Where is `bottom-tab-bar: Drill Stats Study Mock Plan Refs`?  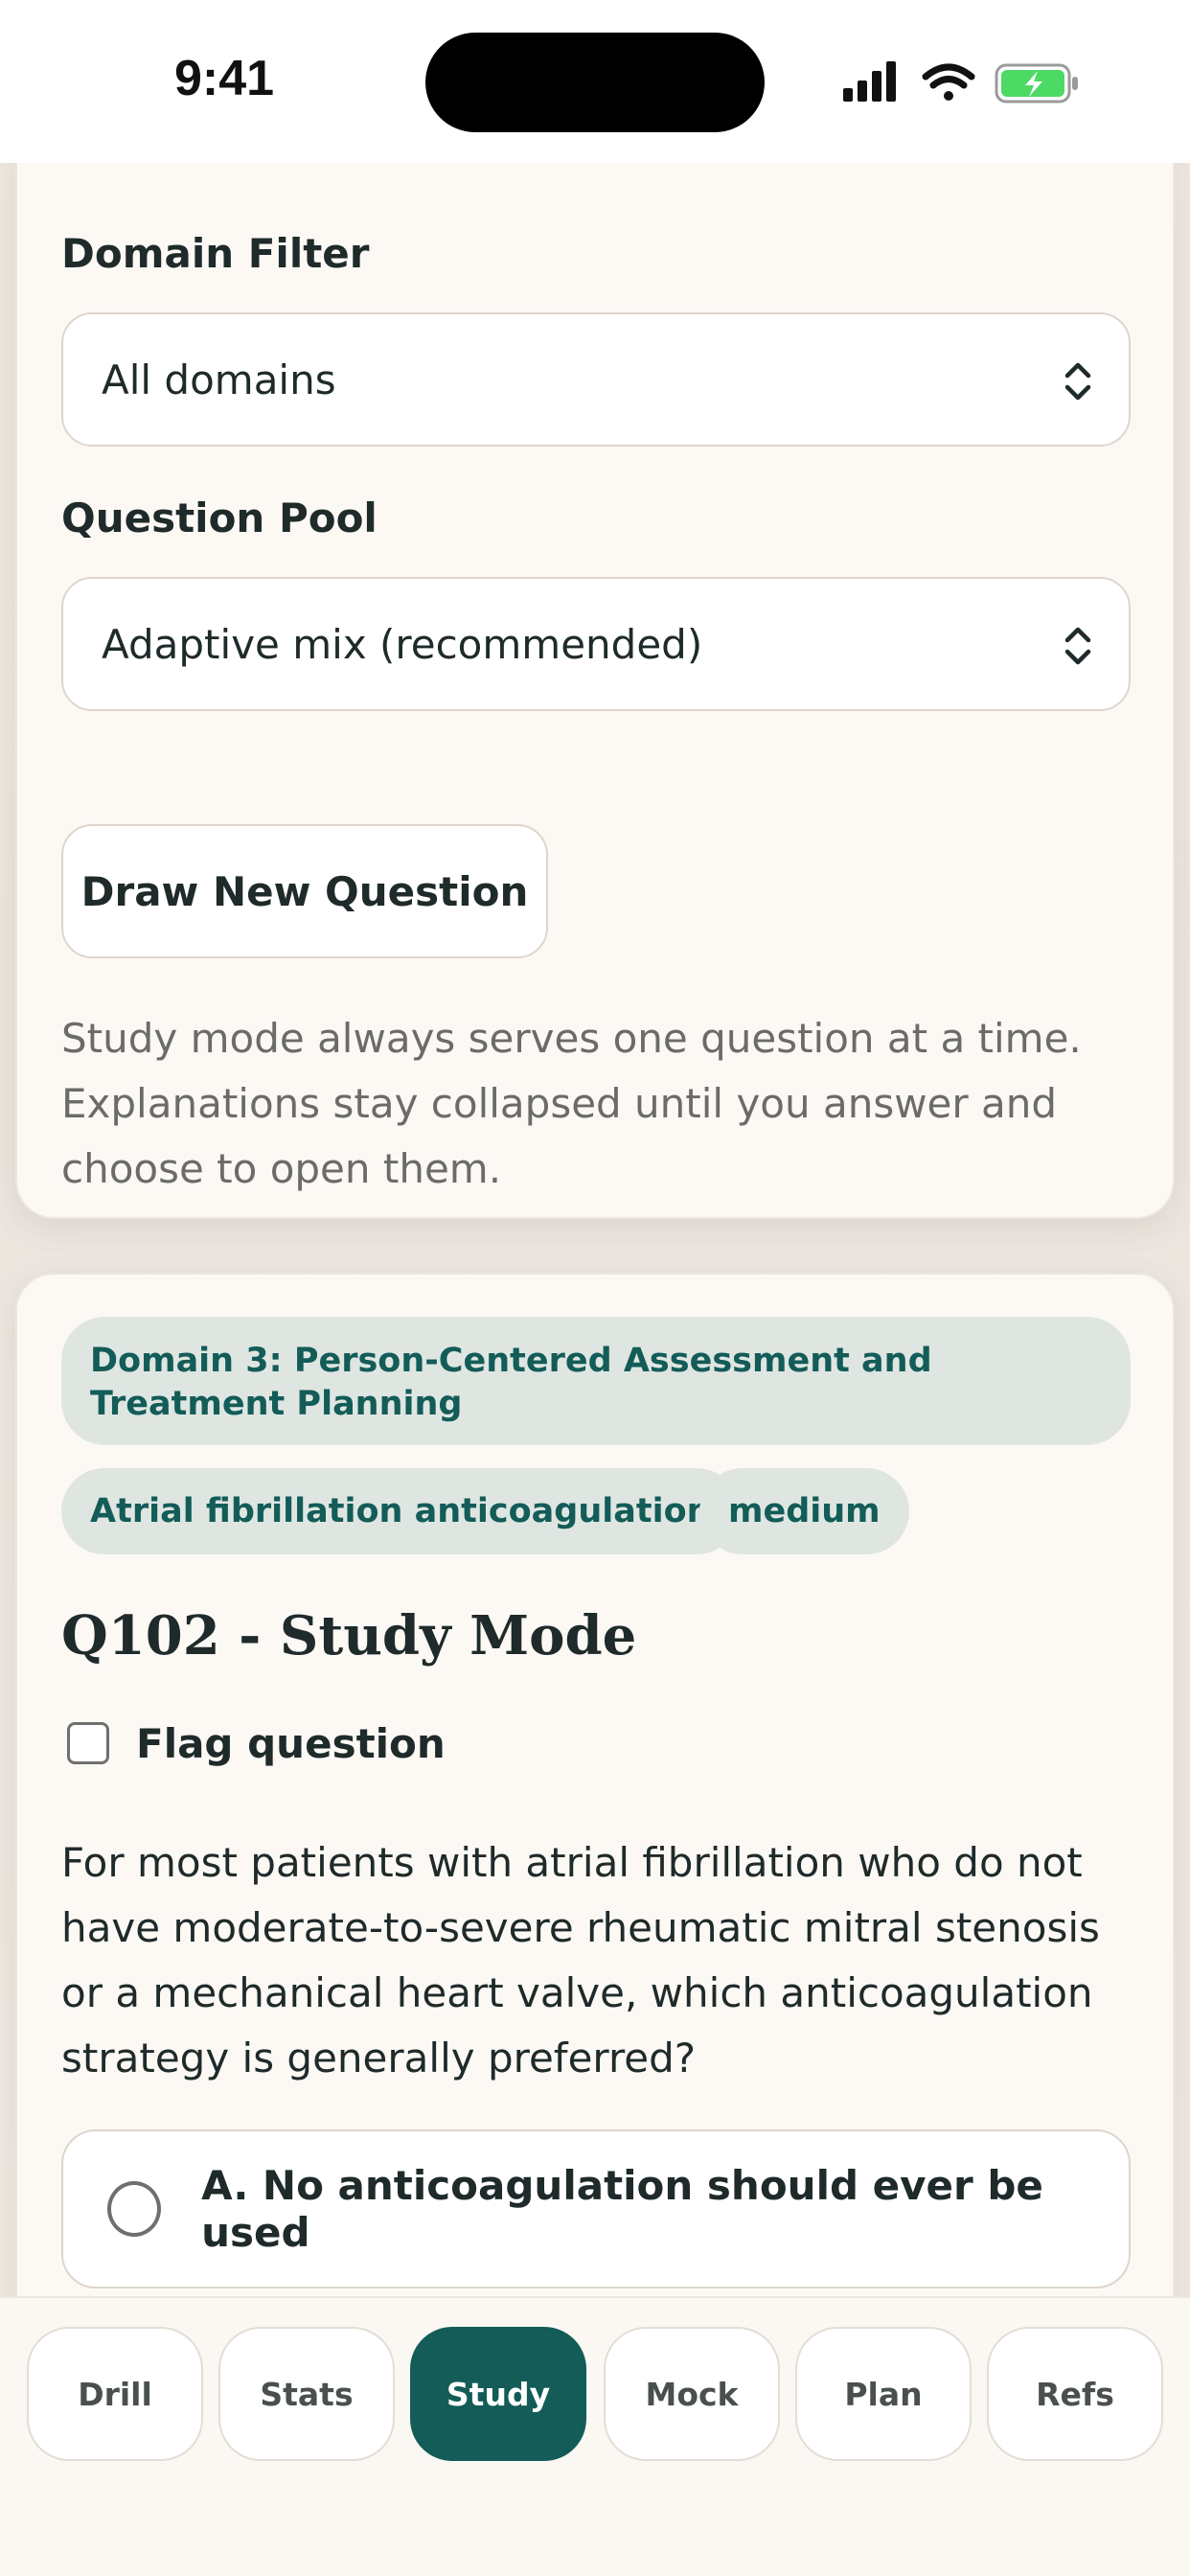 bottom-tab-bar: Drill Stats Study Mock Plan Refs is located at coordinates (595, 2436).